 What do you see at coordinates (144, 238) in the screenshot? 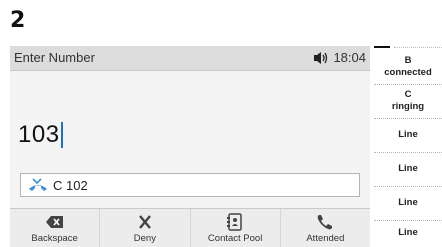
I see `deny-label: Deny` at bounding box center [144, 238].